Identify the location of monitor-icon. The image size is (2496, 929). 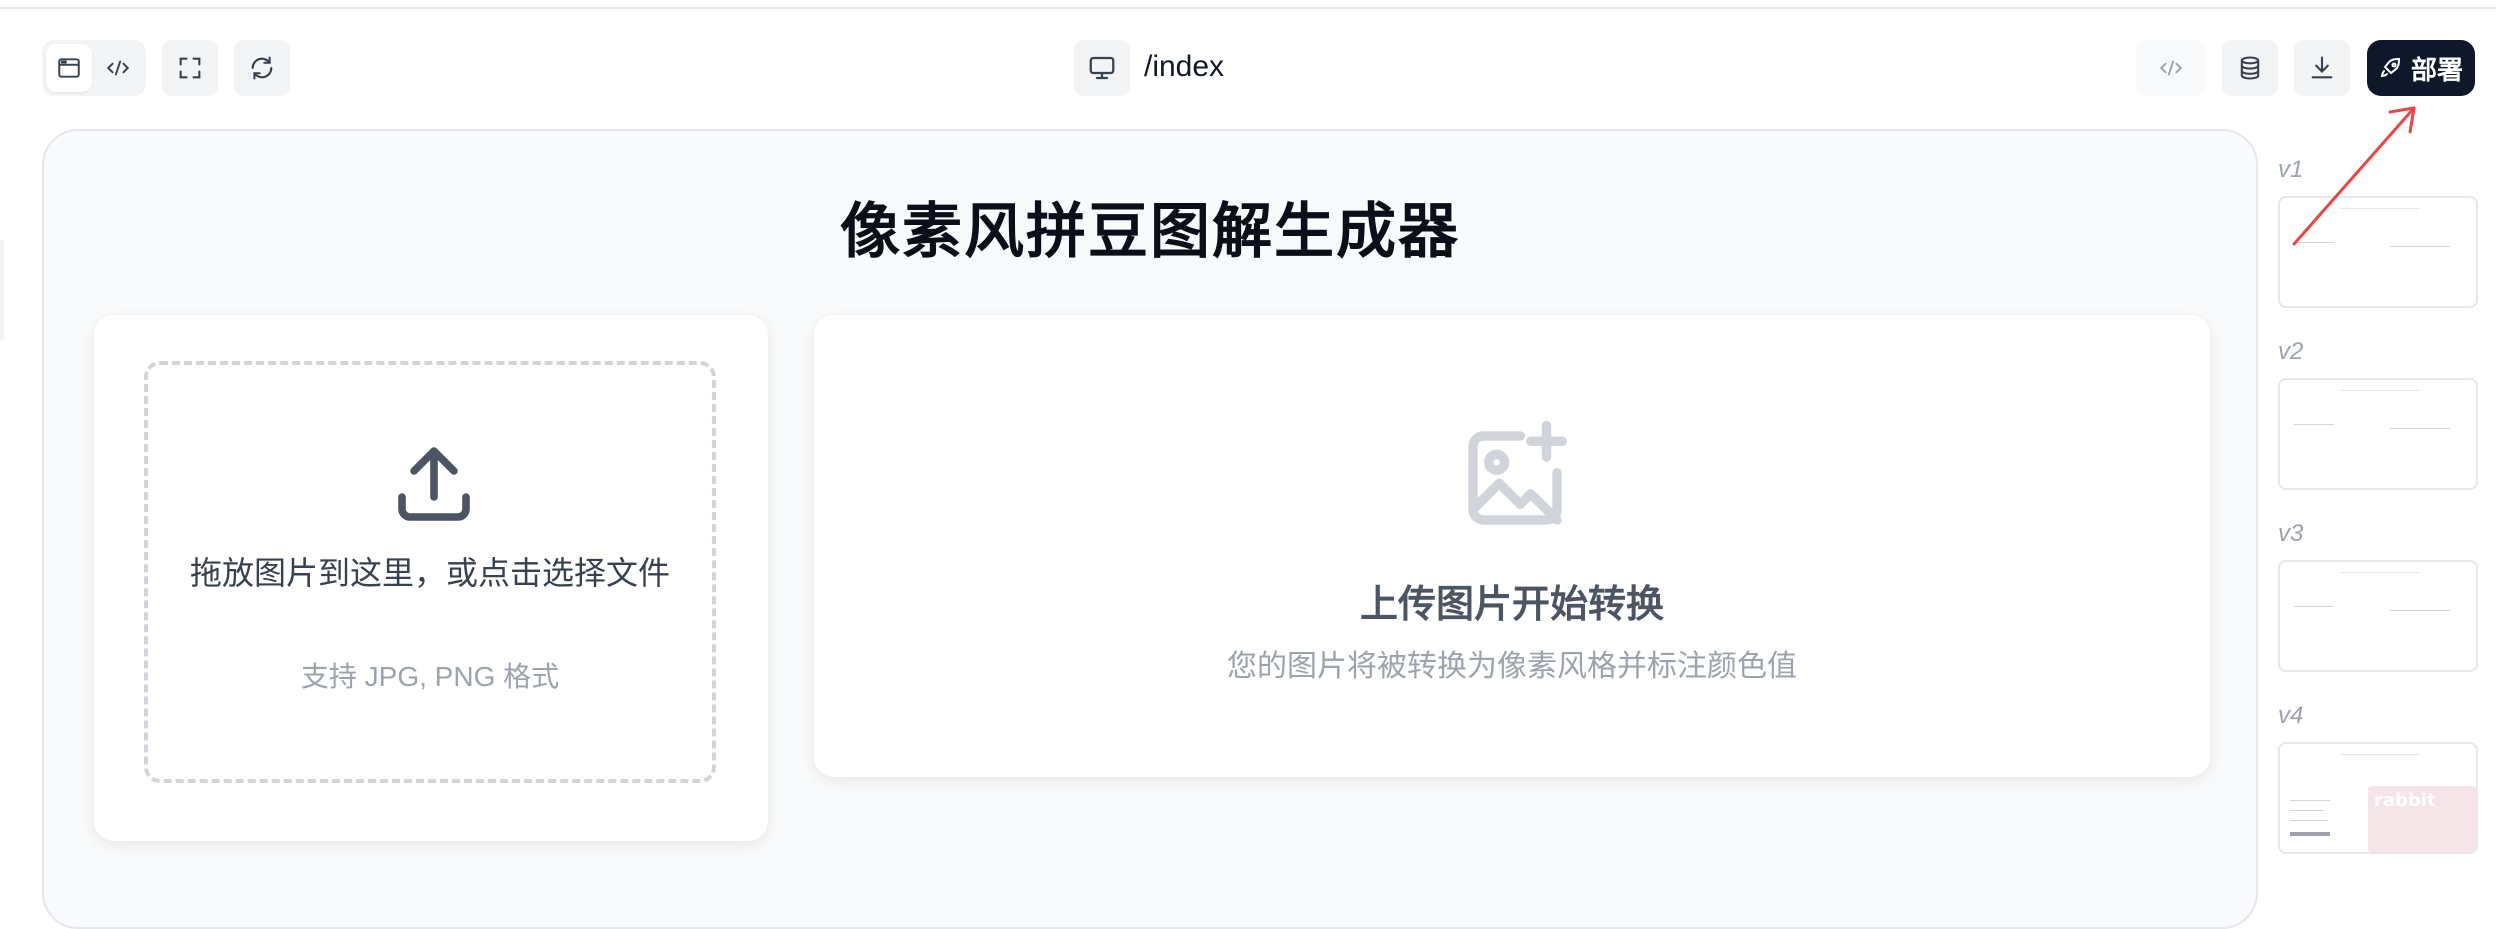
(1102, 68).